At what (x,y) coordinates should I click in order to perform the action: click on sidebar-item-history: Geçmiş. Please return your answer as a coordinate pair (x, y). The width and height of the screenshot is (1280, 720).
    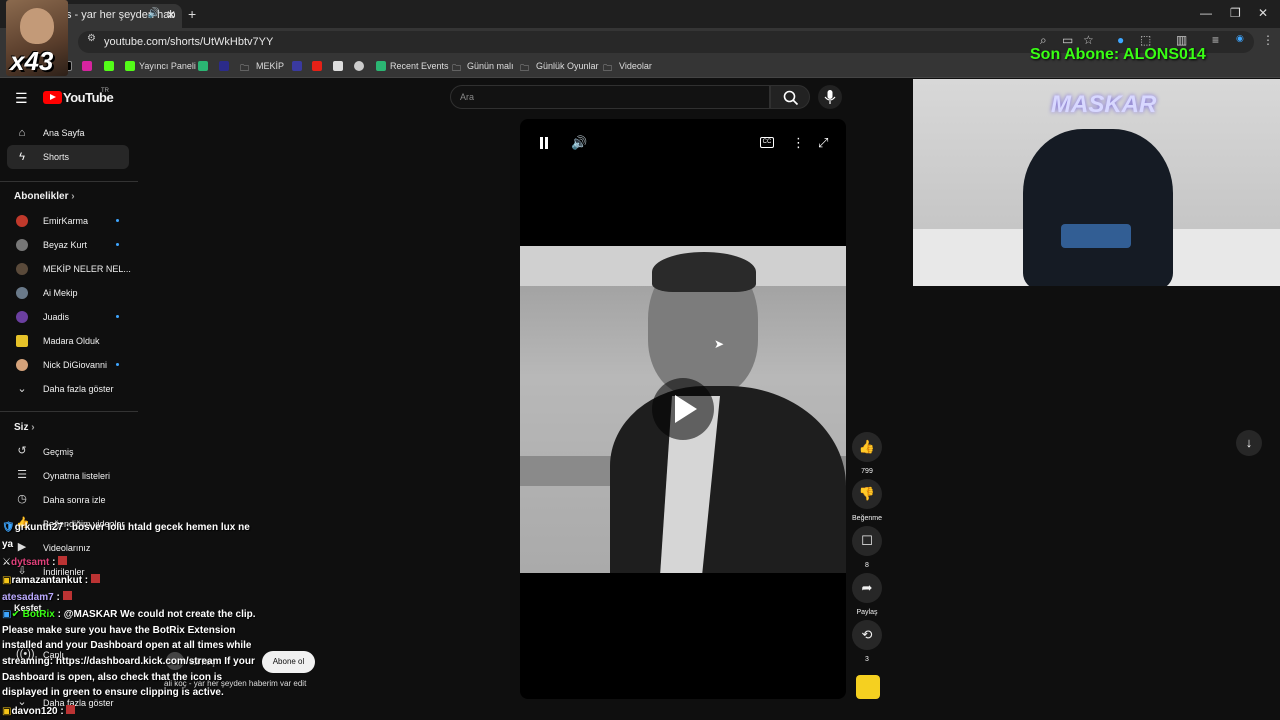
    Looking at the image, I should click on (58, 452).